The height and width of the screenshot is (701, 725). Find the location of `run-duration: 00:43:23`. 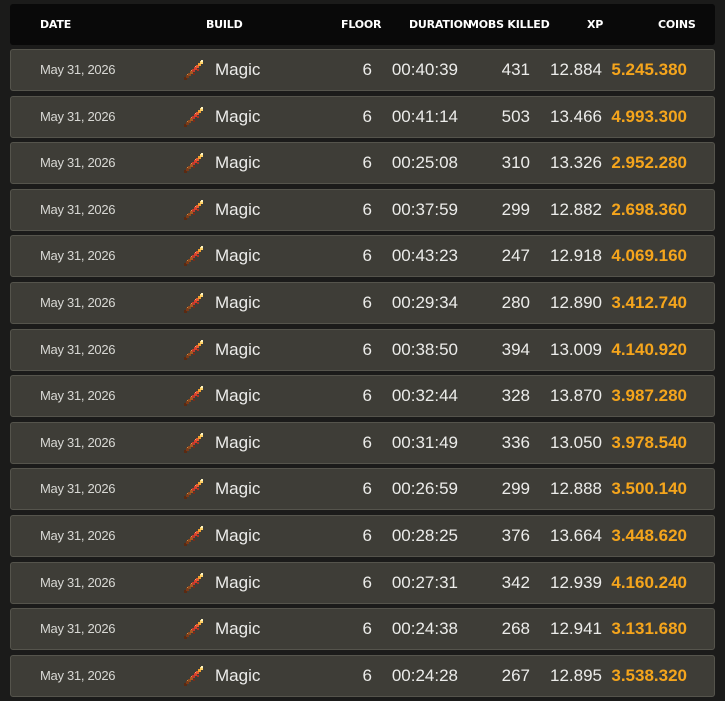

run-duration: 00:43:23 is located at coordinates (424, 255).